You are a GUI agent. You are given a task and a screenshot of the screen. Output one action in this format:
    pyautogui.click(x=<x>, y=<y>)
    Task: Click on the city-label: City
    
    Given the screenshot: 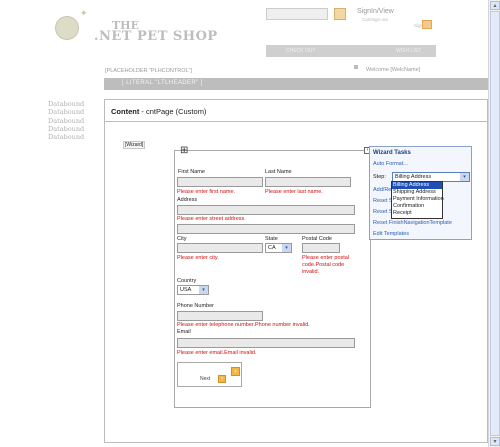 What is the action you would take?
    pyautogui.click(x=182, y=239)
    